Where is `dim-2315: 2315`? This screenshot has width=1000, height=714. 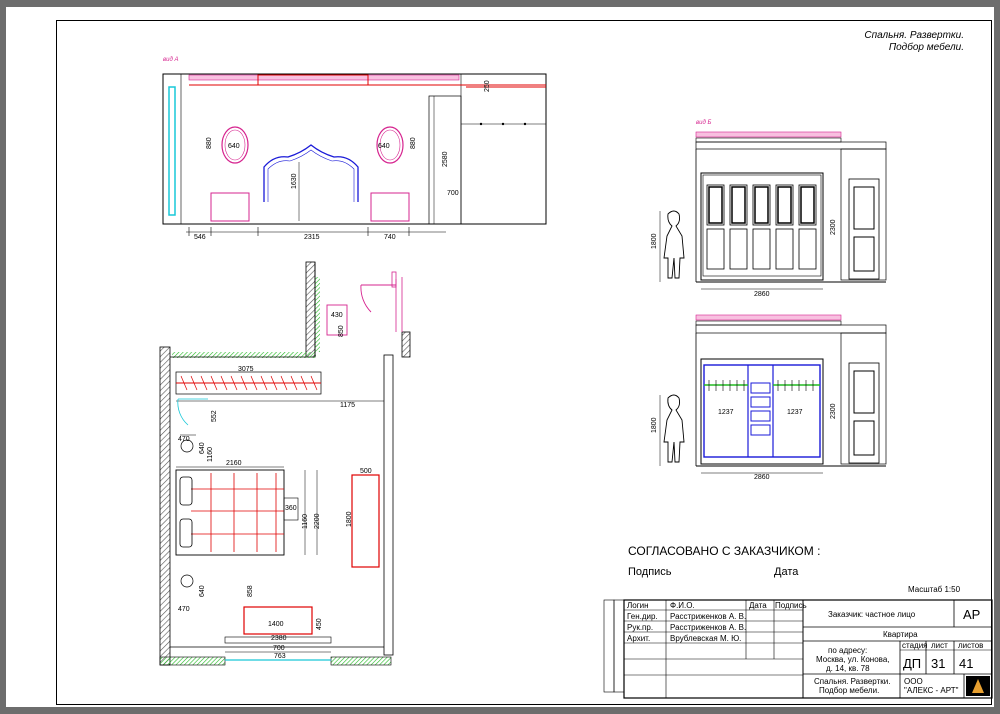
dim-2315: 2315 is located at coordinates (312, 237).